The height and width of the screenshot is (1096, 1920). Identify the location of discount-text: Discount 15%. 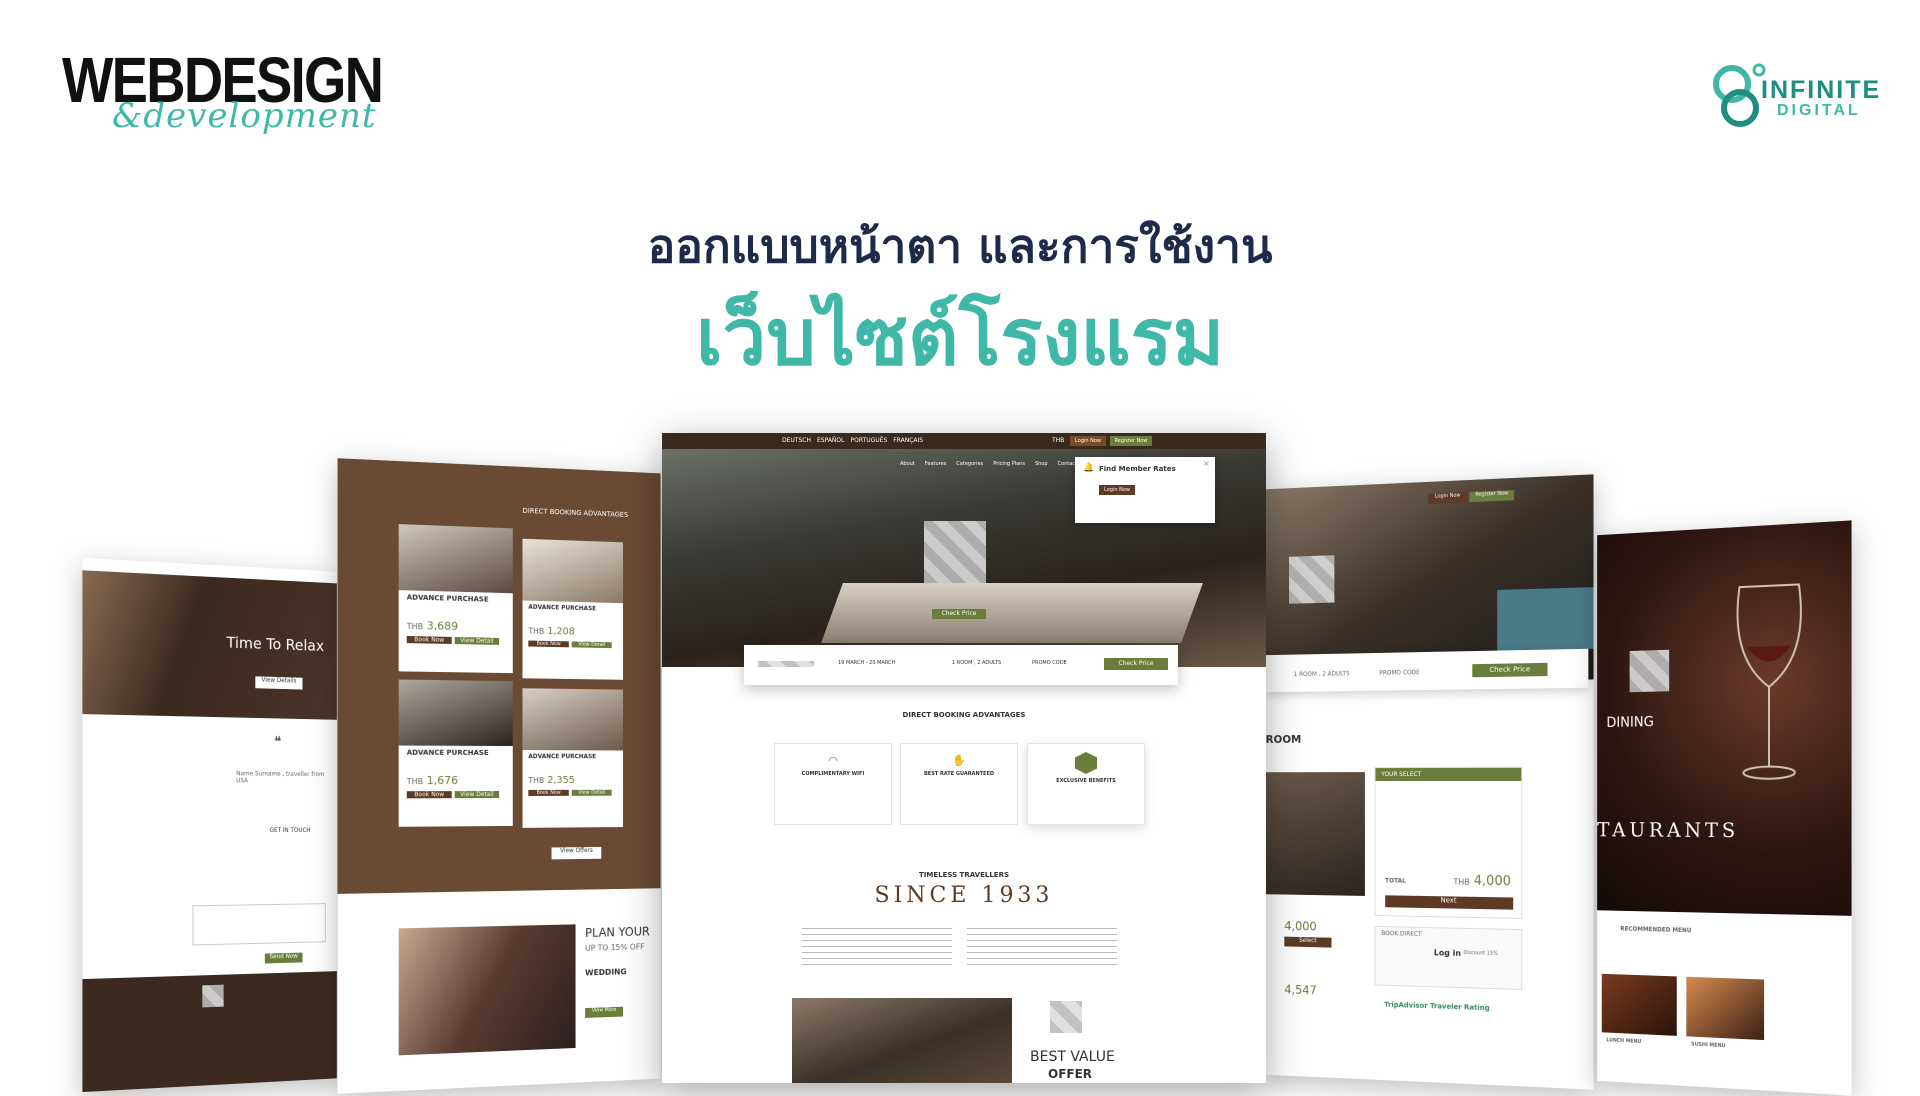
(1480, 953).